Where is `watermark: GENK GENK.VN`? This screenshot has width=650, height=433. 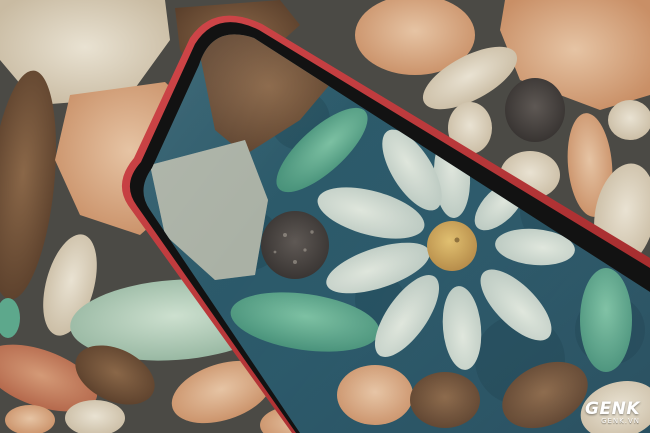
watermark: GENK GENK.VN is located at coordinates (612, 412).